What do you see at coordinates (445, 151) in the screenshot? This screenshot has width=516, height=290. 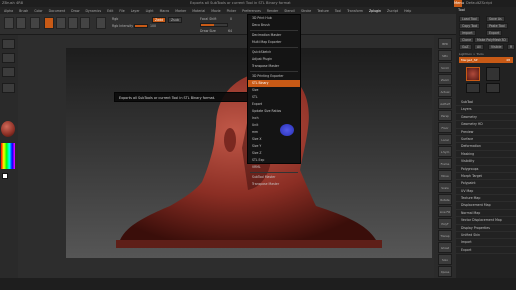 I see `shelf-button-l-sym: L.Sym` at bounding box center [445, 151].